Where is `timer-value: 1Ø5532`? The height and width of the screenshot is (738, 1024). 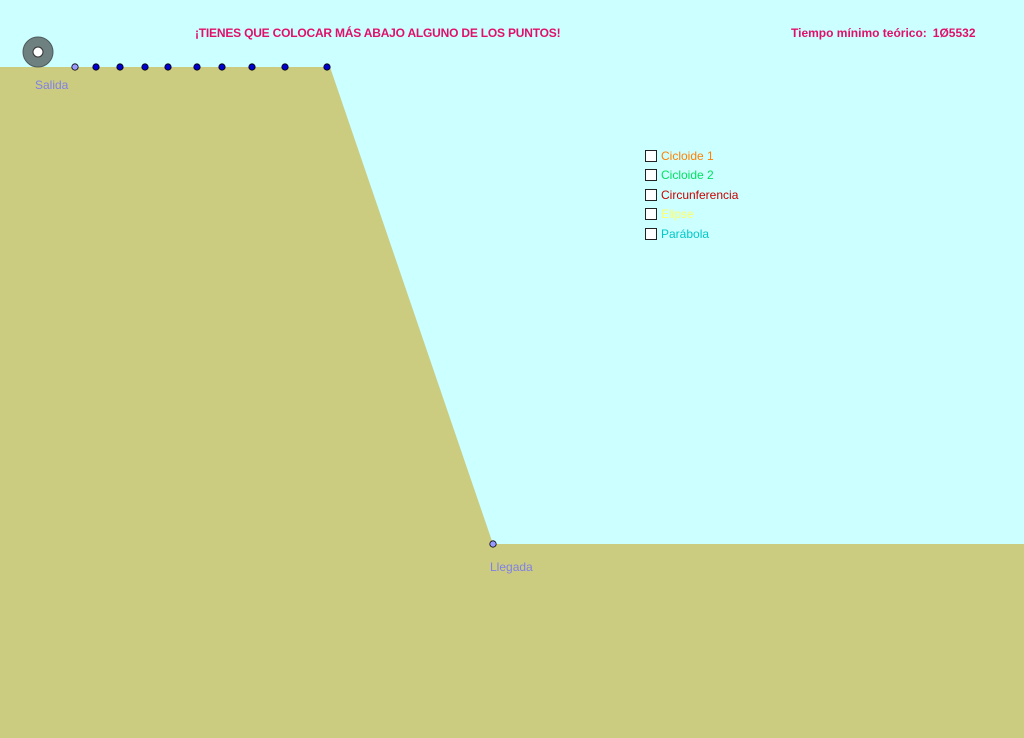
timer-value: 1Ø5532 is located at coordinates (954, 33).